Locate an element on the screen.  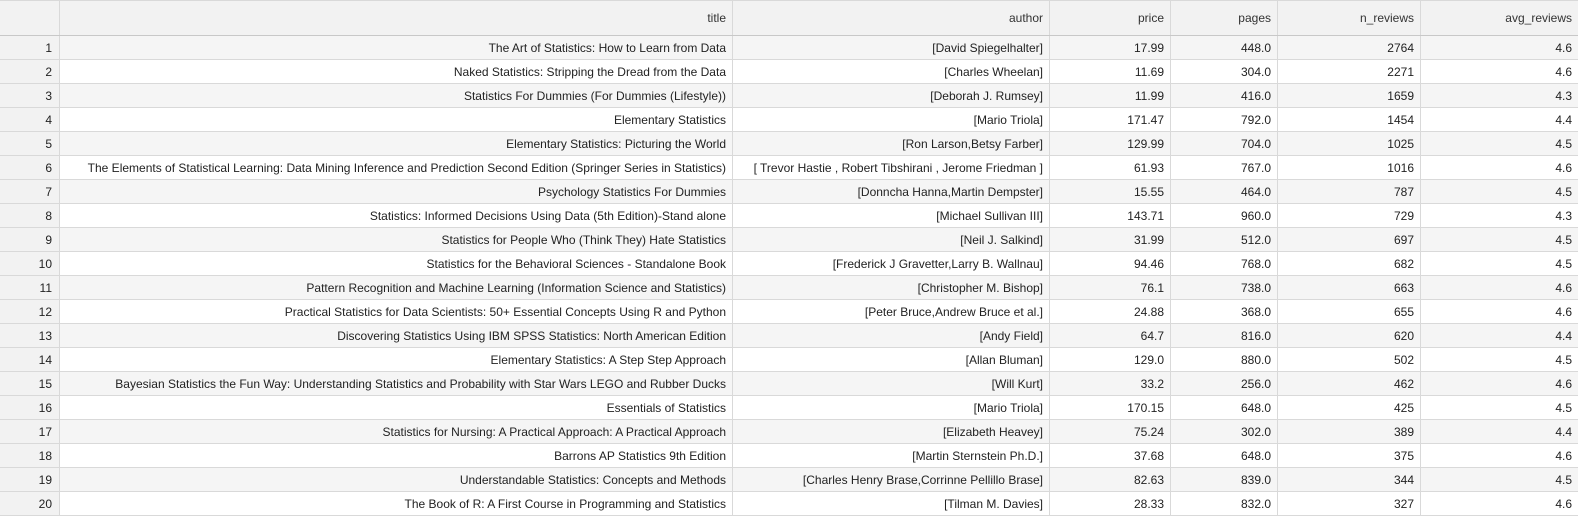
cell-price: 33.2 is located at coordinates (1110, 383).